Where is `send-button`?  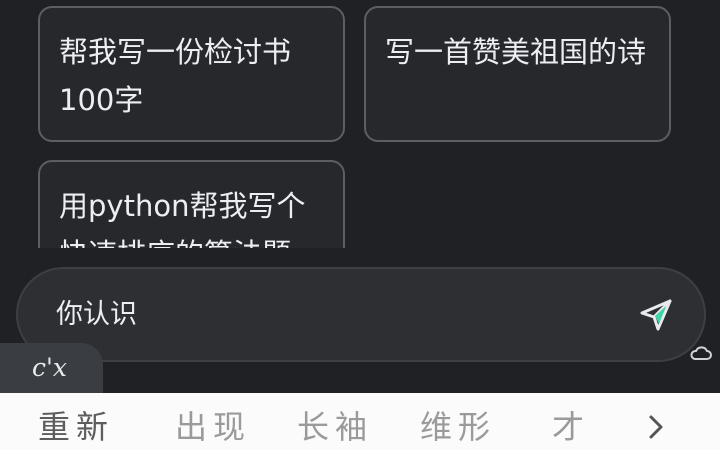
send-button is located at coordinates (656, 315).